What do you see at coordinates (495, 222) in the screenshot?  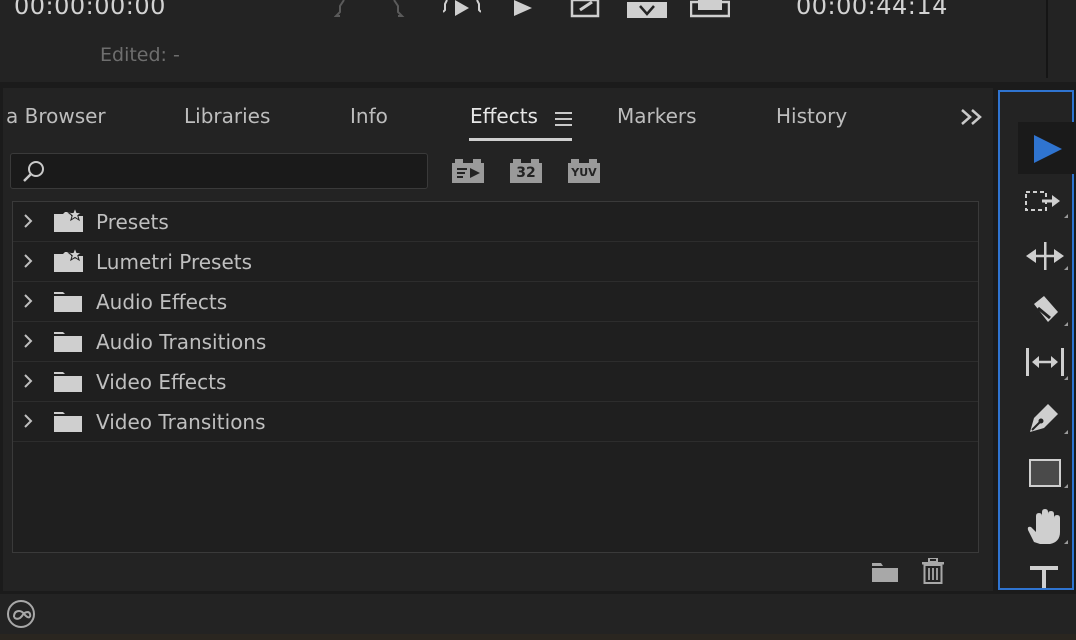 I see `tree-folder-presets: Presets` at bounding box center [495, 222].